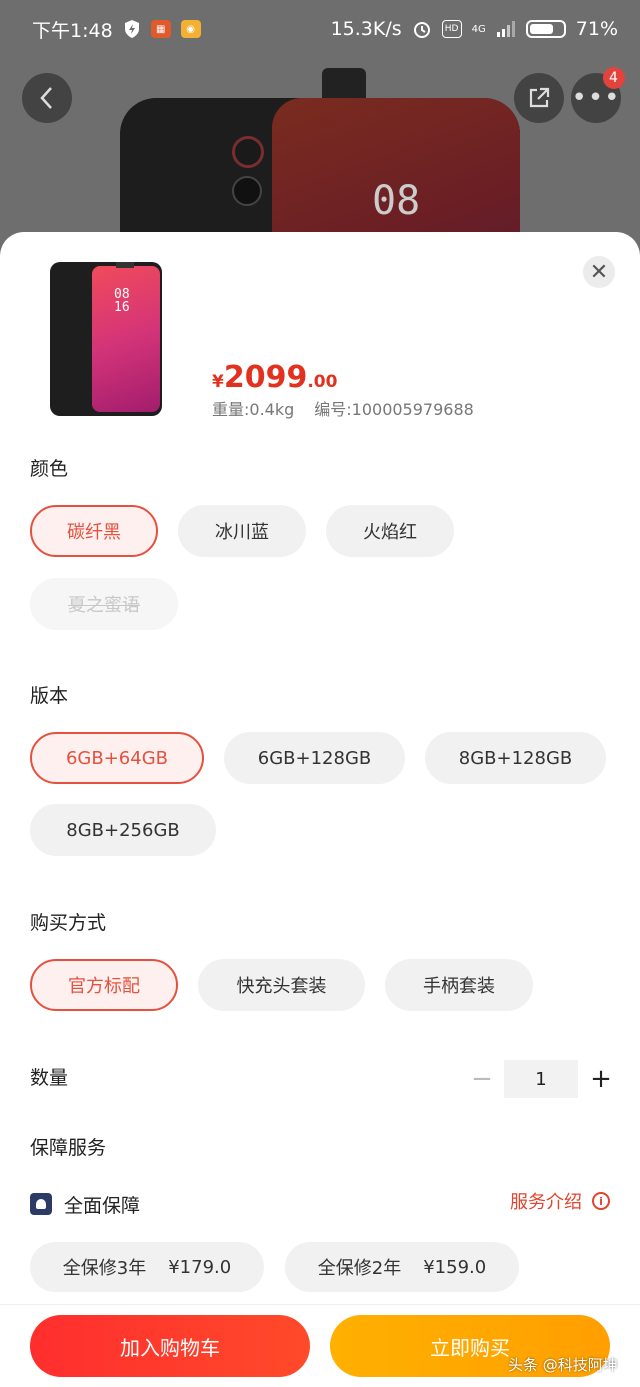 Image resolution: width=640 pixels, height=1387 pixels. I want to click on protection-bag-icon, so click(41, 1204).